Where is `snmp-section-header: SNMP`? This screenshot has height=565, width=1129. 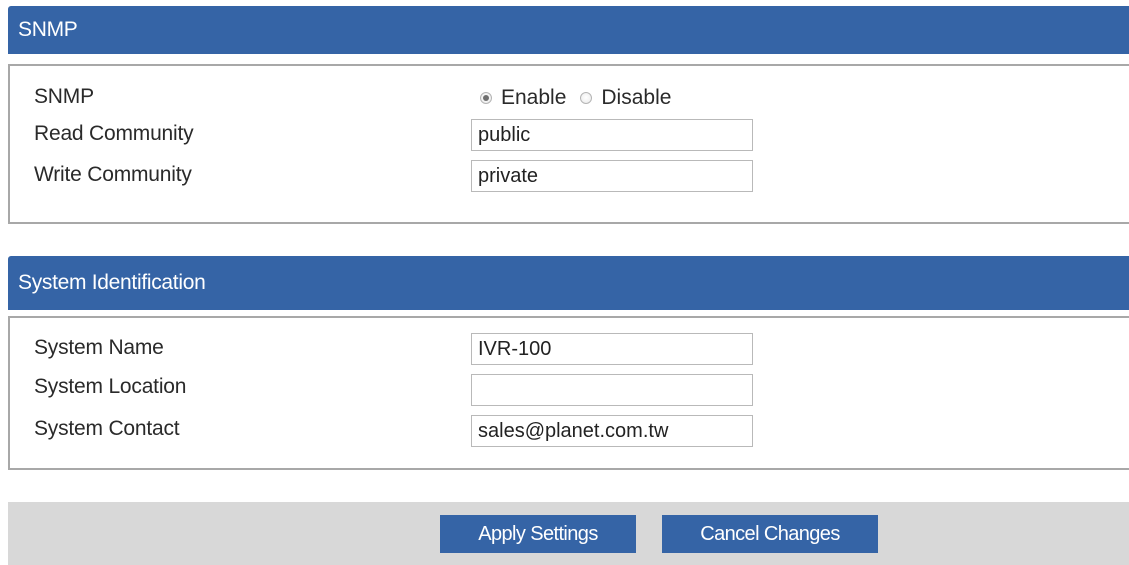
snmp-section-header: SNMP is located at coordinates (568, 30).